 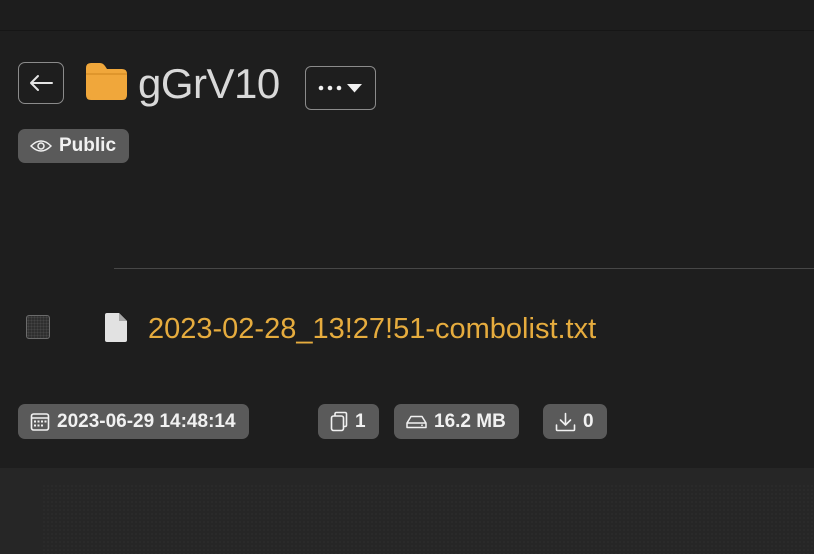 I want to click on top-bar, so click(x=407, y=15).